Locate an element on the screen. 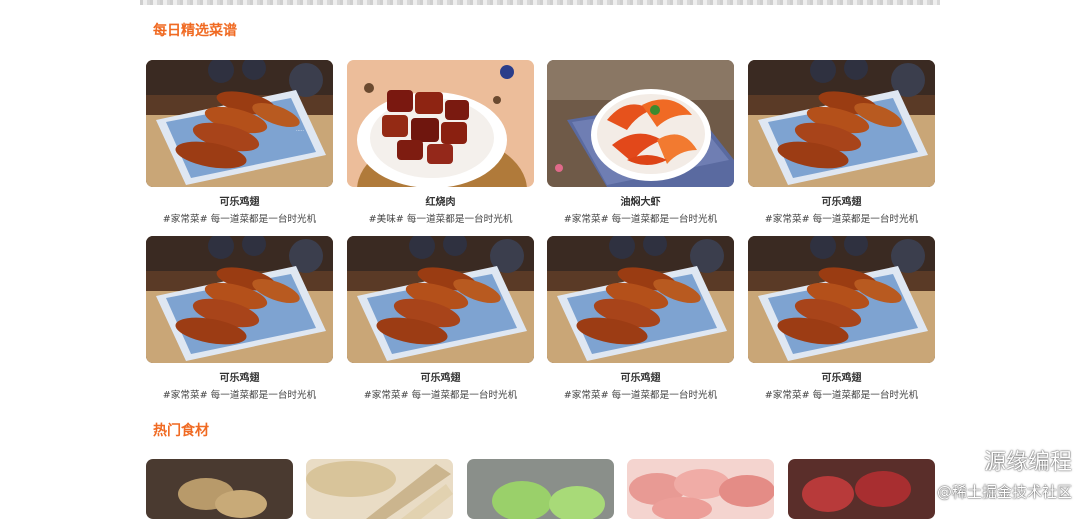  recipe-image-braised-pork is located at coordinates (440, 123).